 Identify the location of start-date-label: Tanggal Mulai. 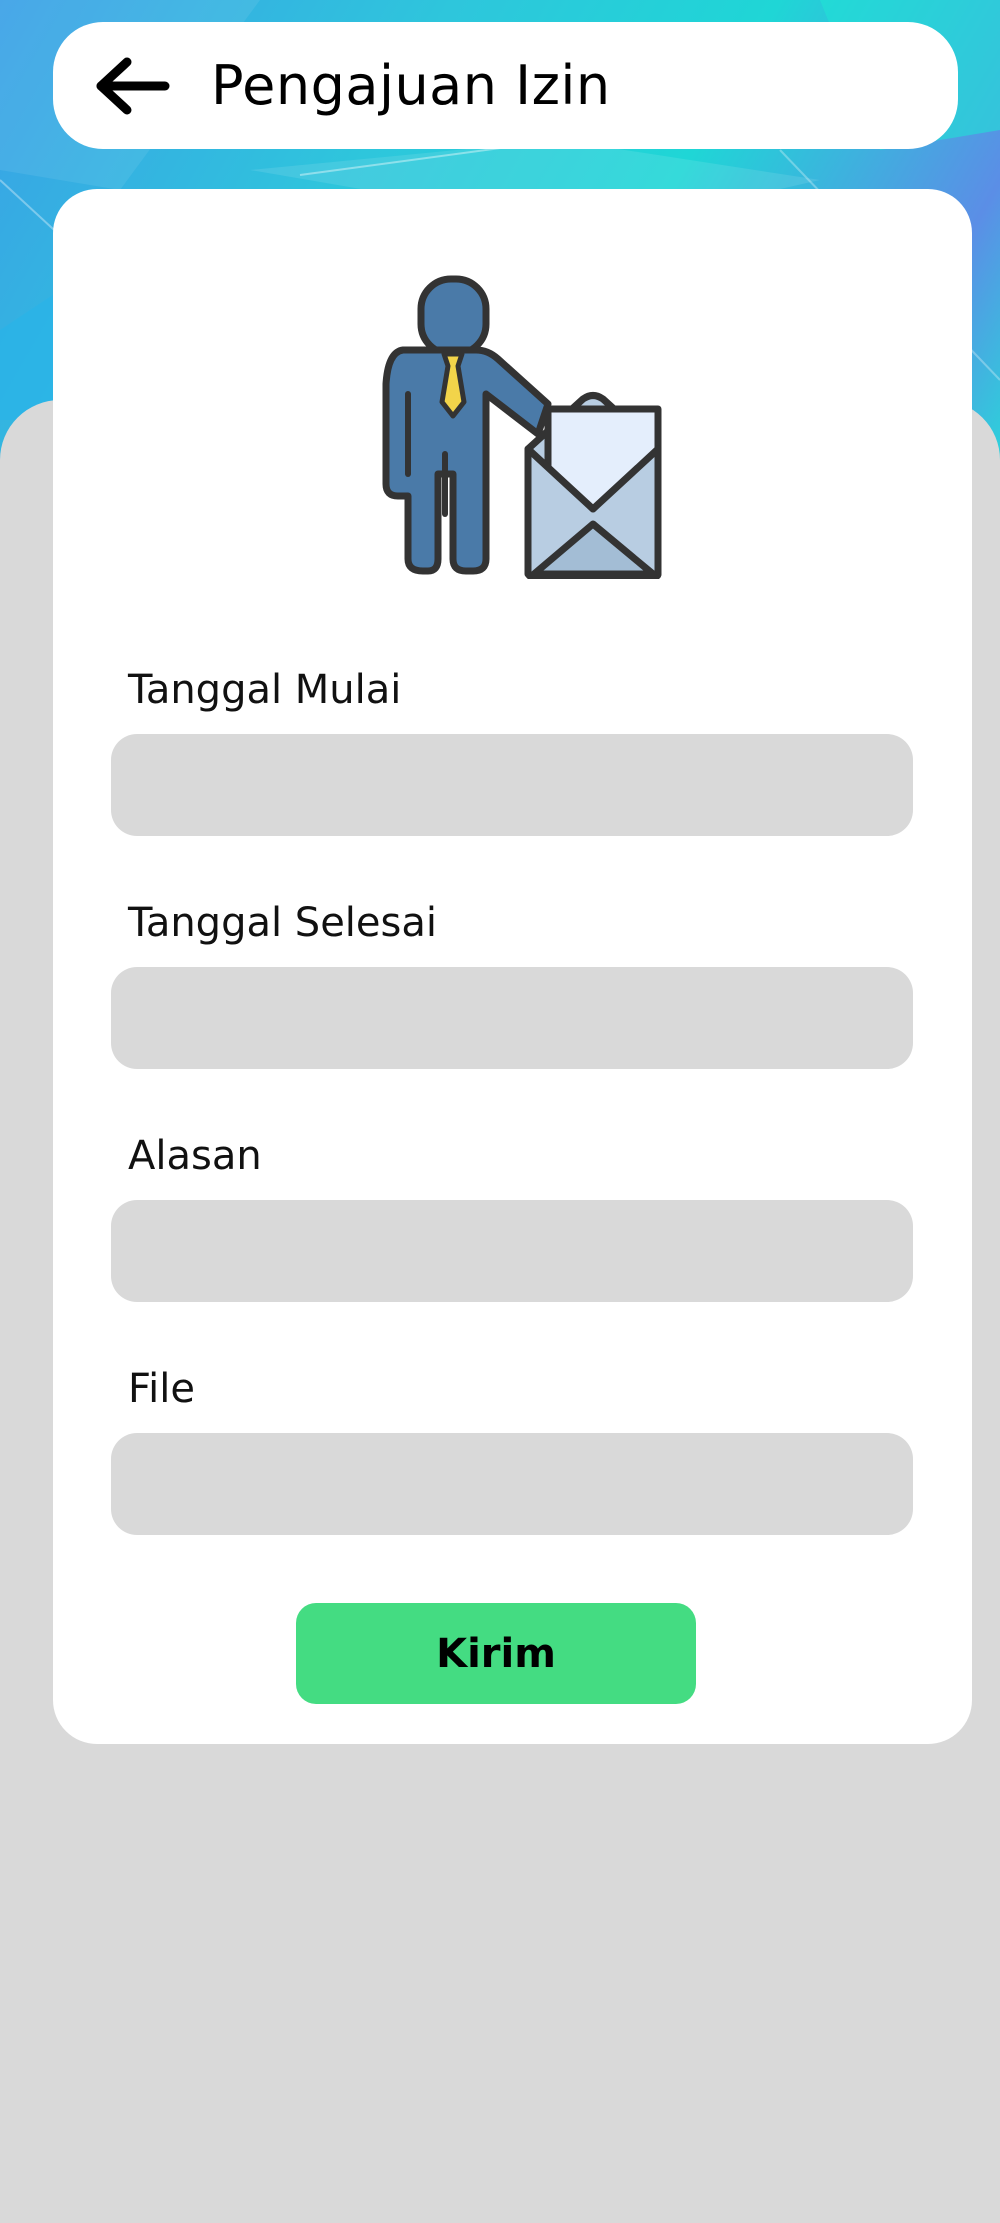
(265, 690).